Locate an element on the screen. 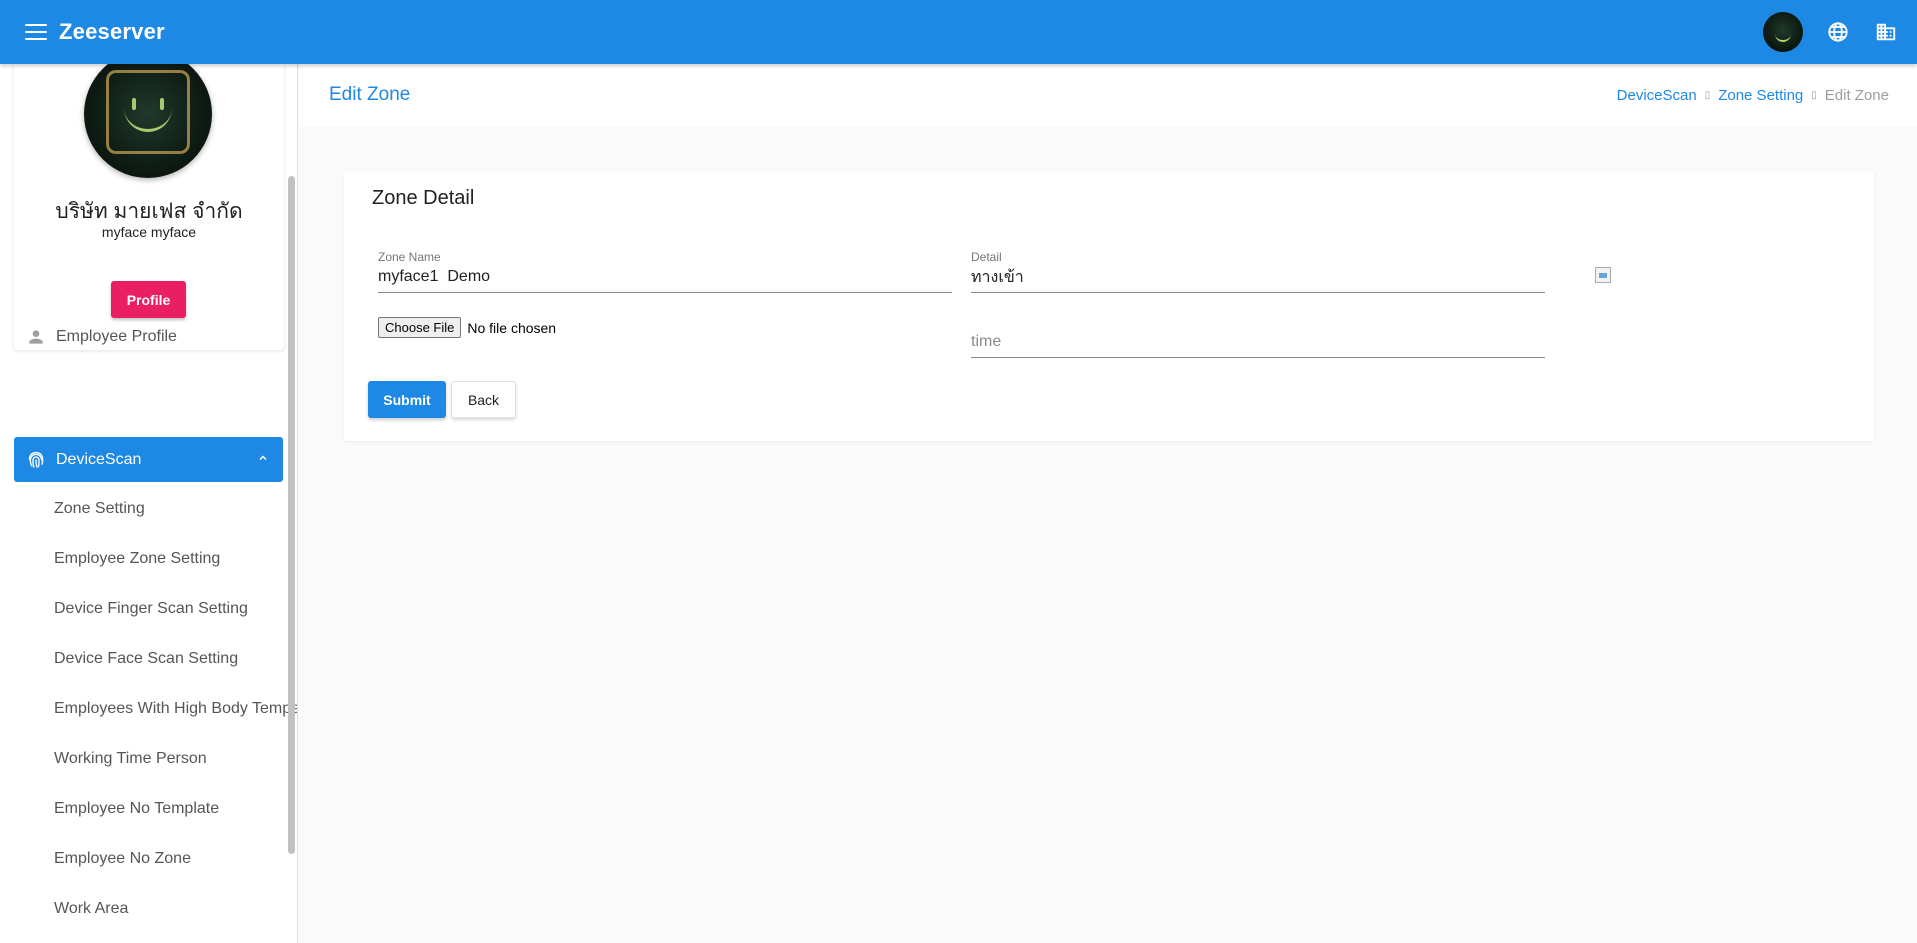 The image size is (1917, 943). app-brand: Zeeserver is located at coordinates (112, 32).